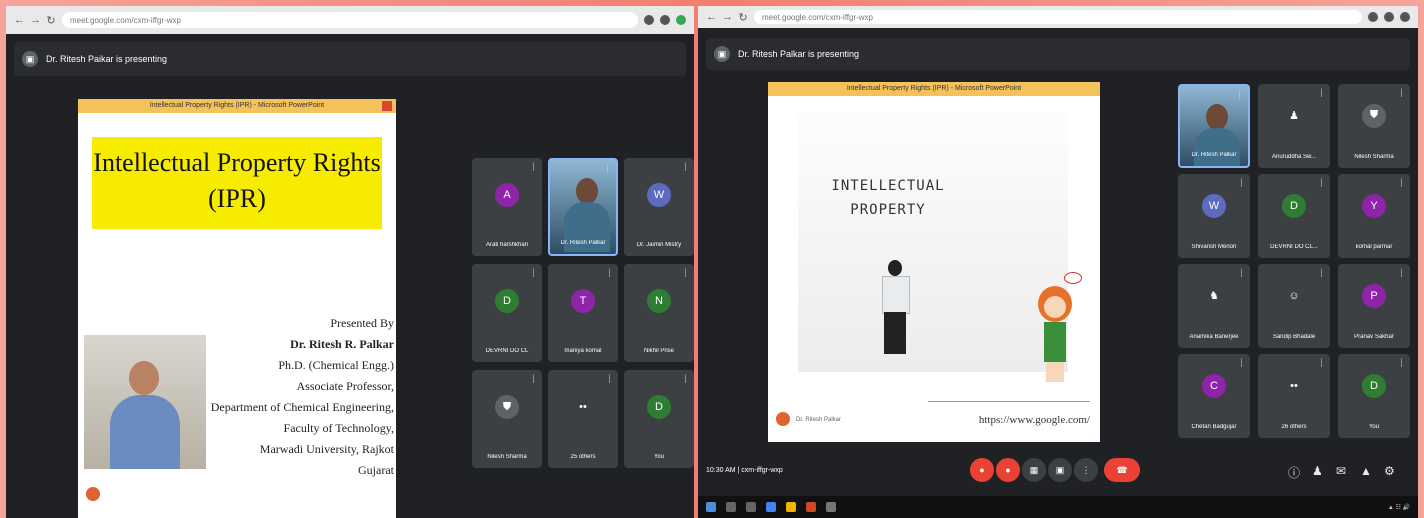  Describe the element at coordinates (507, 313) in the screenshot. I see `participant-tile: D │ DEVRNI DO CL` at that location.